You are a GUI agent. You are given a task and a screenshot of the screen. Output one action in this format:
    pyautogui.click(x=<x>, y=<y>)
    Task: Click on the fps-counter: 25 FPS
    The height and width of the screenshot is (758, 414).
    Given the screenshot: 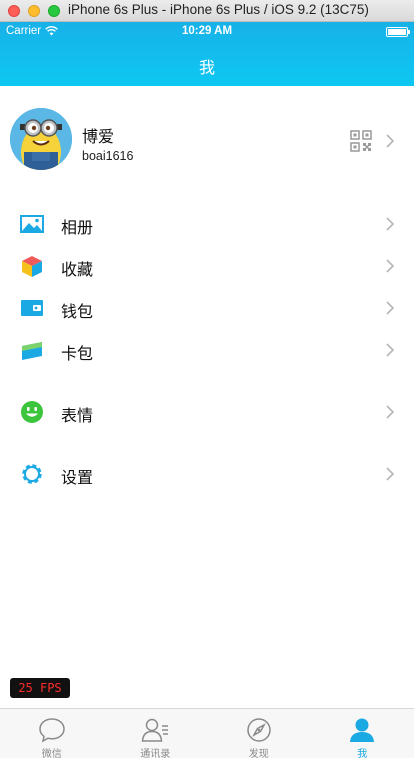 What is the action you would take?
    pyautogui.click(x=40, y=688)
    